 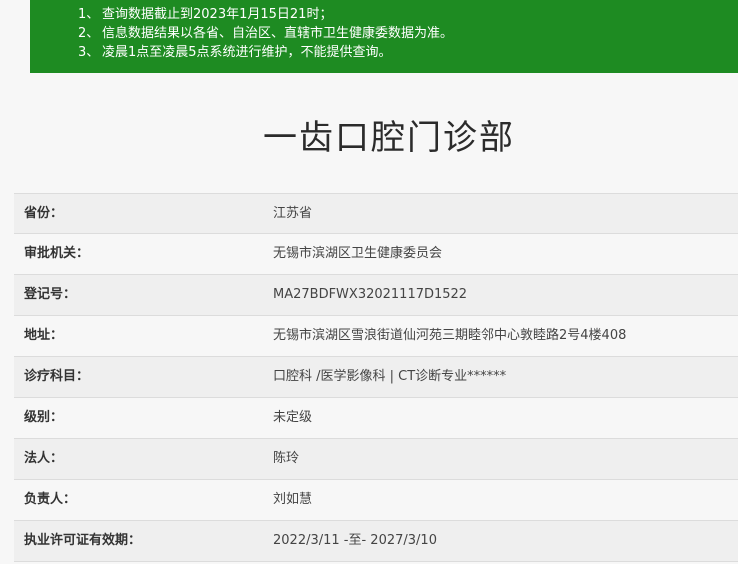 I want to click on page-title: 一齿口腔门诊部, so click(x=389, y=138).